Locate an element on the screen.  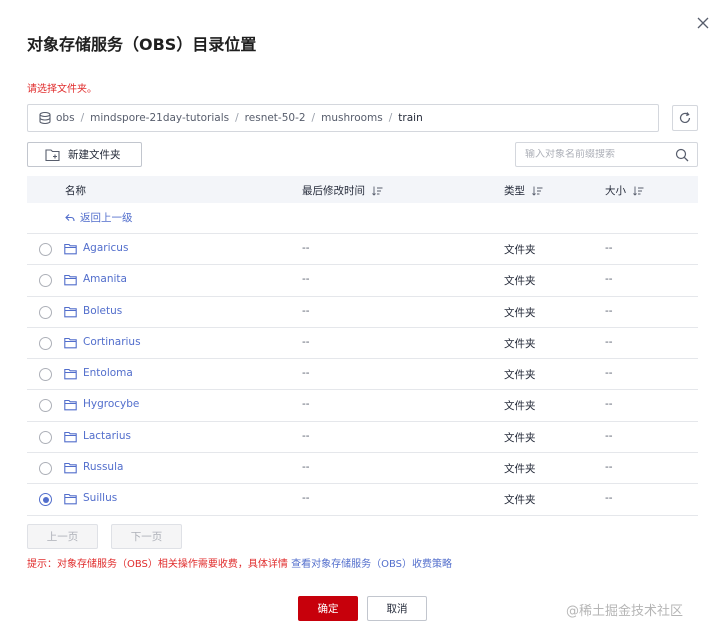
new-folder-button: 新建文件夹 is located at coordinates (84, 154).